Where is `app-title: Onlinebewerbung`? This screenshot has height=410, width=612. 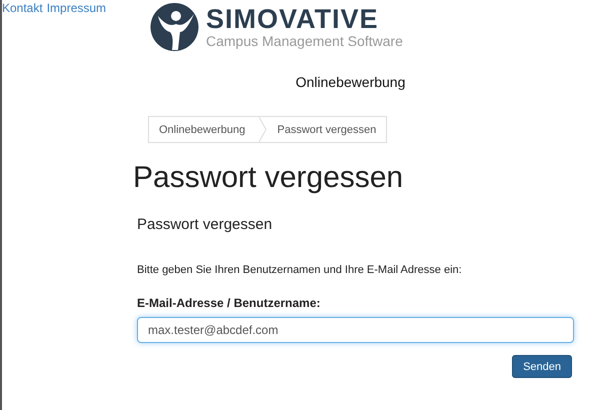
app-title: Onlinebewerbung is located at coordinates (351, 82).